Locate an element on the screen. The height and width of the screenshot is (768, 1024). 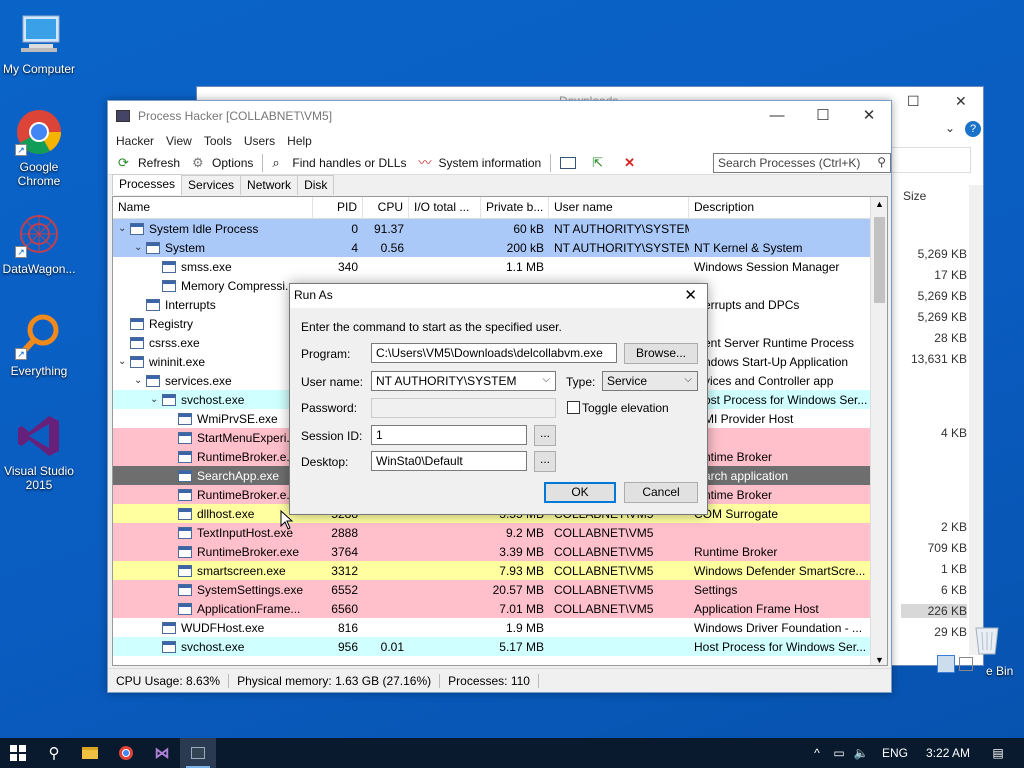
terminate-button: ✕ is located at coordinates (634, 163).